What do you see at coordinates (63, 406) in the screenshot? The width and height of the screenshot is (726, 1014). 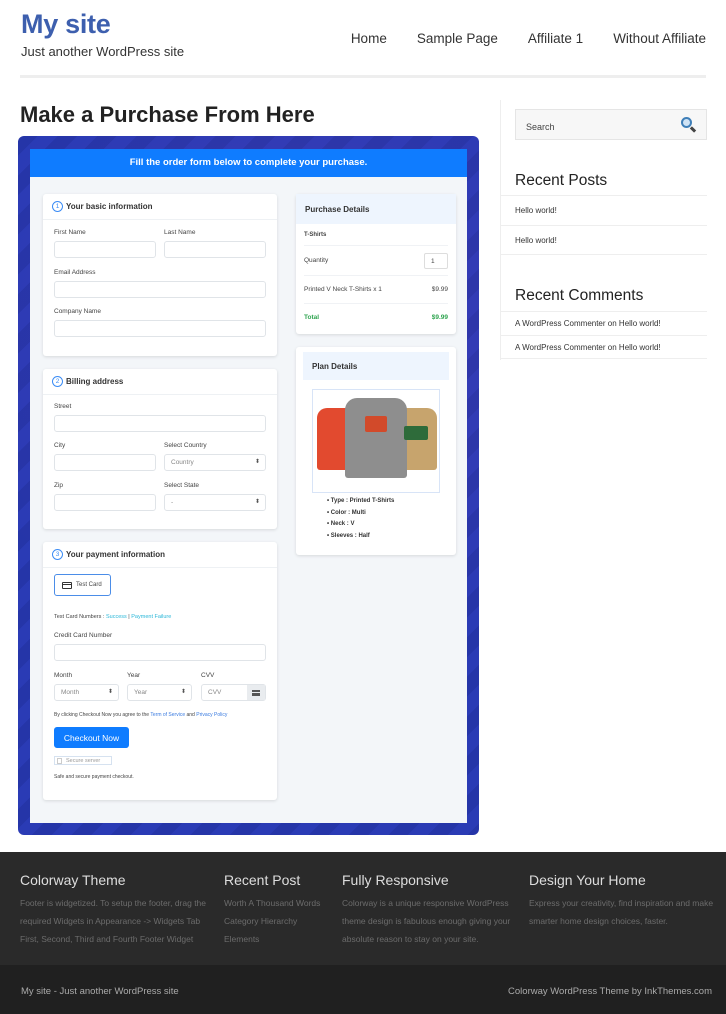 I see `street-label: Street` at bounding box center [63, 406].